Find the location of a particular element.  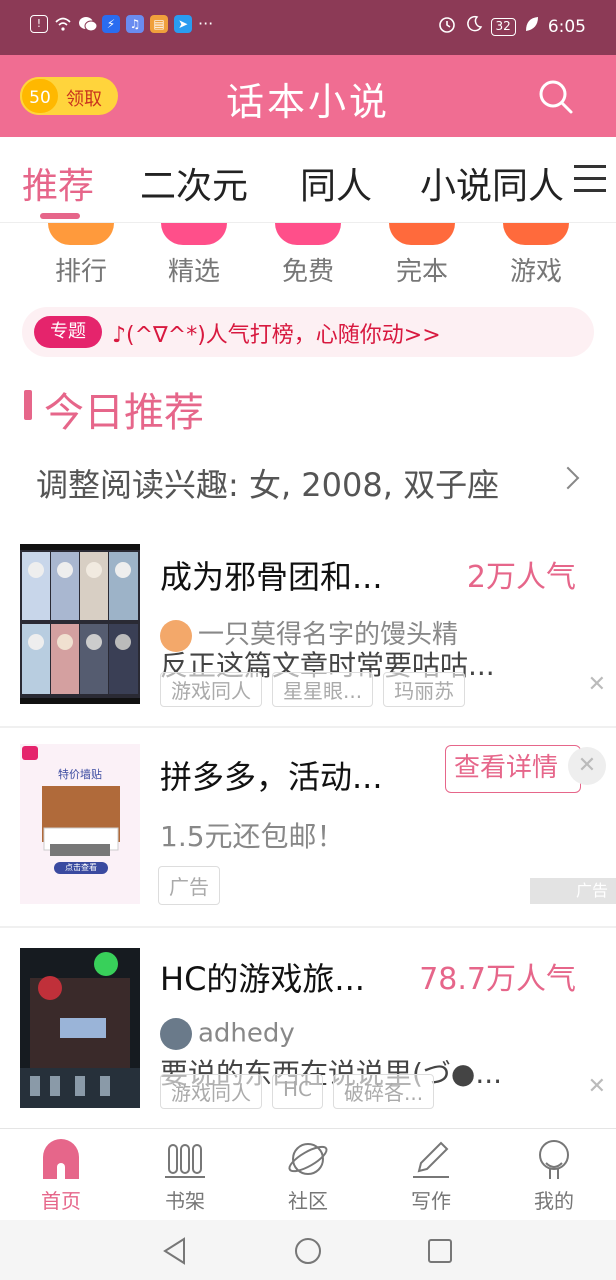

book-tags: 游戏同人 星星眼... 玛丽苏 is located at coordinates (313, 689).